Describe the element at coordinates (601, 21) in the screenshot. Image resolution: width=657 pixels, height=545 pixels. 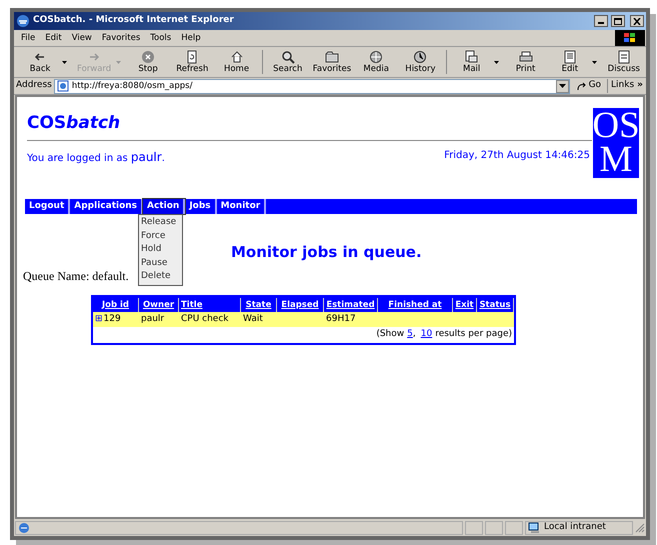
I see `minimize-button` at that location.